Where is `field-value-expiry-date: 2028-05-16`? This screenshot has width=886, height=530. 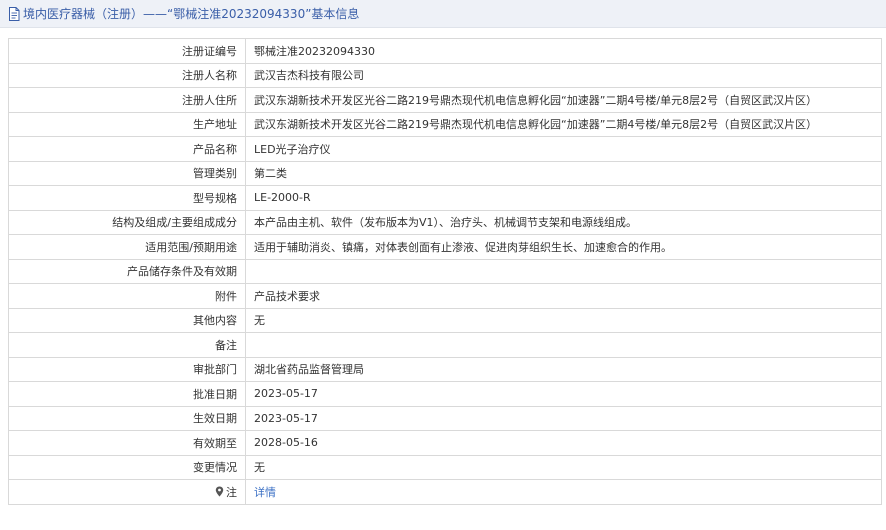 field-value-expiry-date: 2028-05-16 is located at coordinates (563, 443).